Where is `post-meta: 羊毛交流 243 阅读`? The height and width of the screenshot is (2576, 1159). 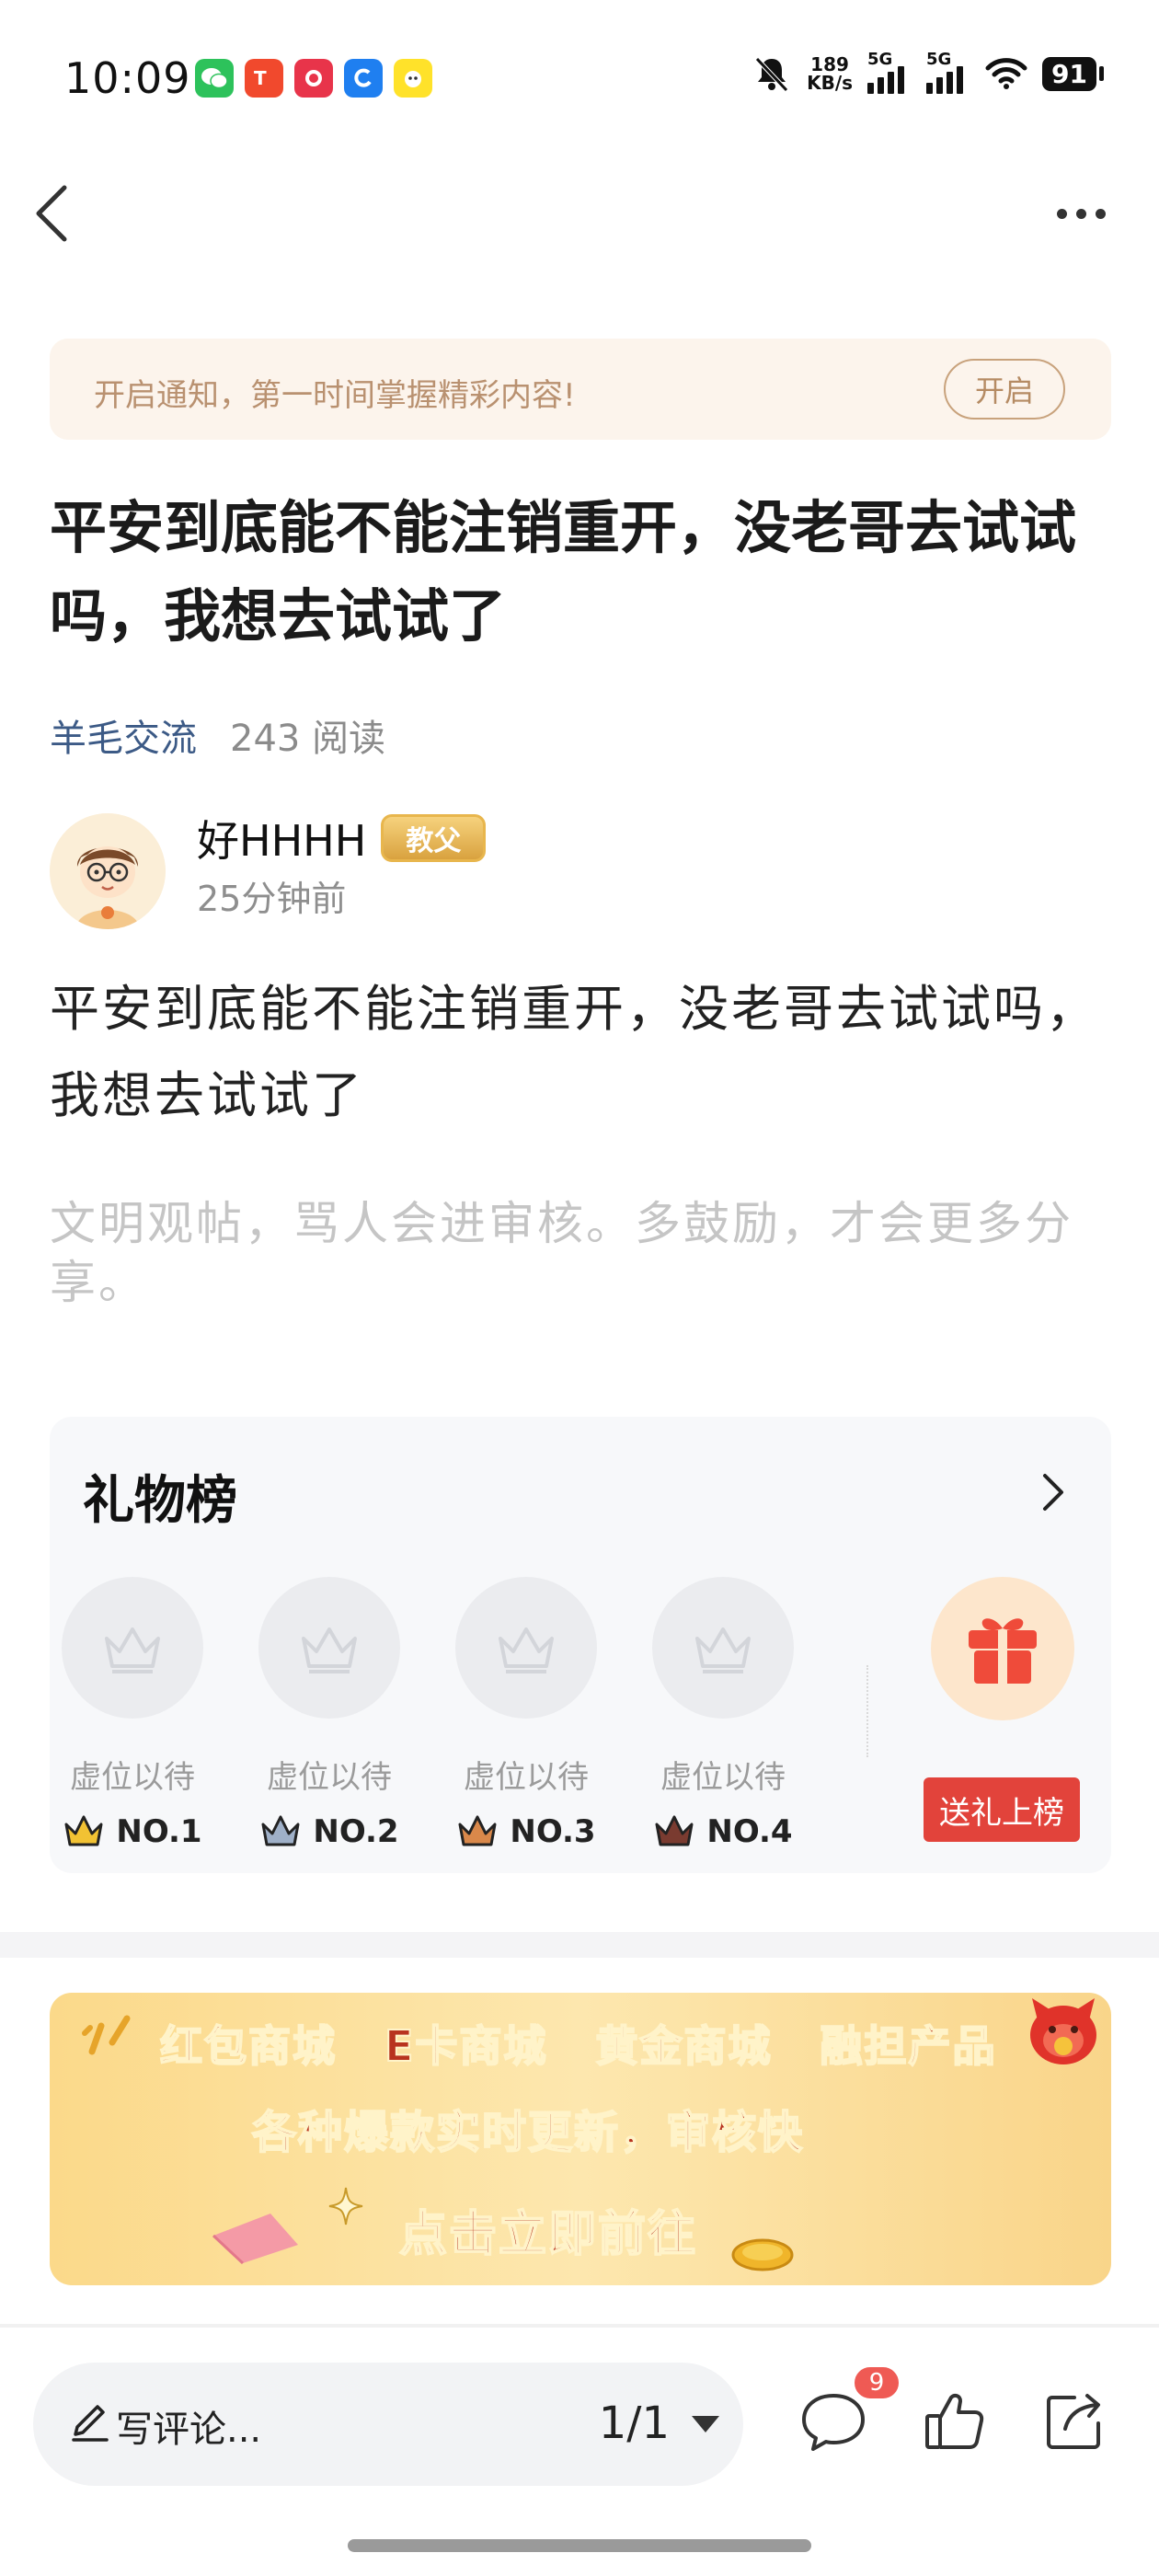
post-meta: 羊毛交流 243 阅读 is located at coordinates (217, 735).